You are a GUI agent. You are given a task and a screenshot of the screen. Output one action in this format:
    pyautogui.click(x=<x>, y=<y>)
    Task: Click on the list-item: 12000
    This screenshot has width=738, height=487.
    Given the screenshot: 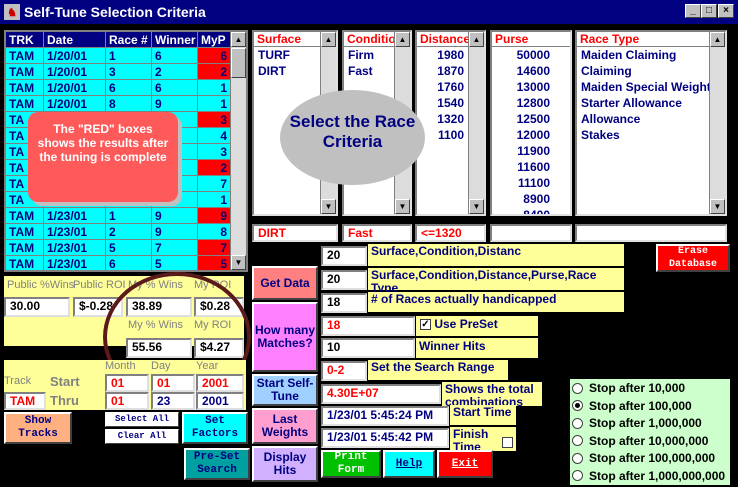 What is the action you would take?
    pyautogui.click(x=531, y=135)
    